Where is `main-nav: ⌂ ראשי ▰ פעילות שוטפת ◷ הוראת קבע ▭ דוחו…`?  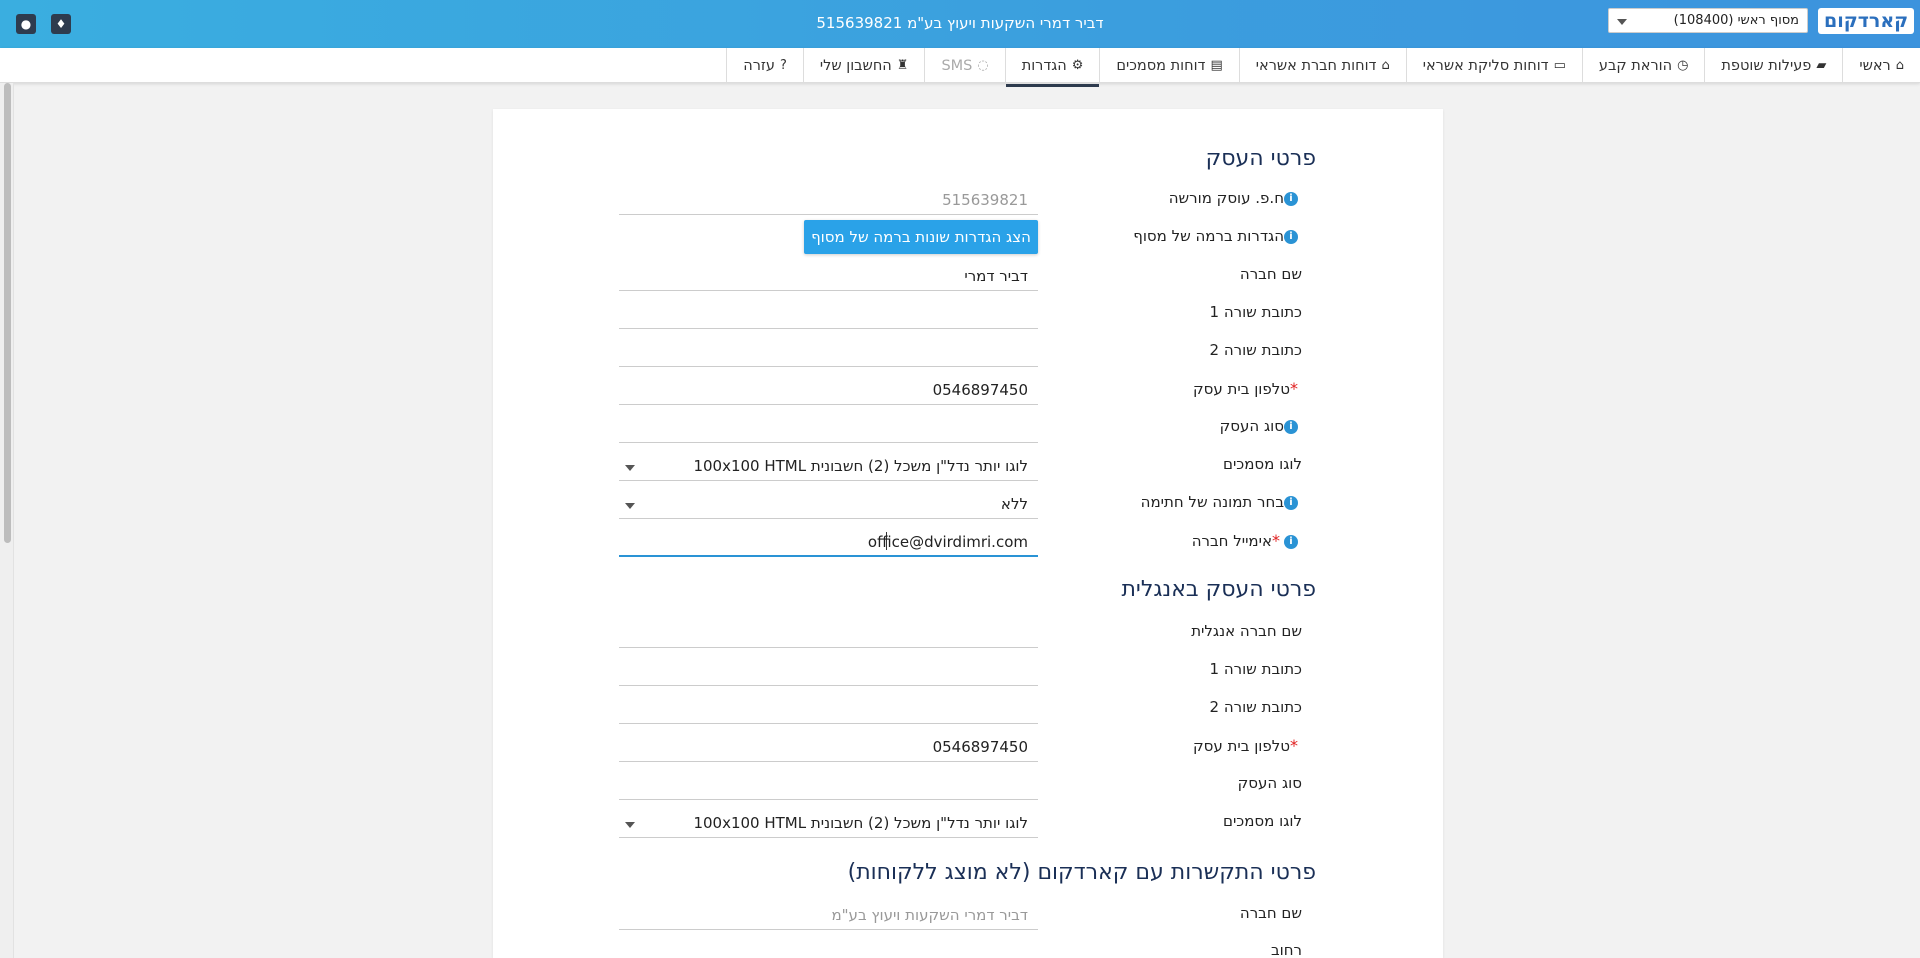 main-nav: ⌂ ראשי ▰ פעילות שוטפת ◷ הוראת קבע ▭ דוחו… is located at coordinates (960, 67).